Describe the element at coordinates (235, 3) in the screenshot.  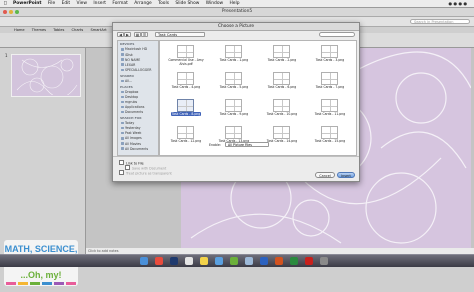
I see `menu-help: Help` at that location.